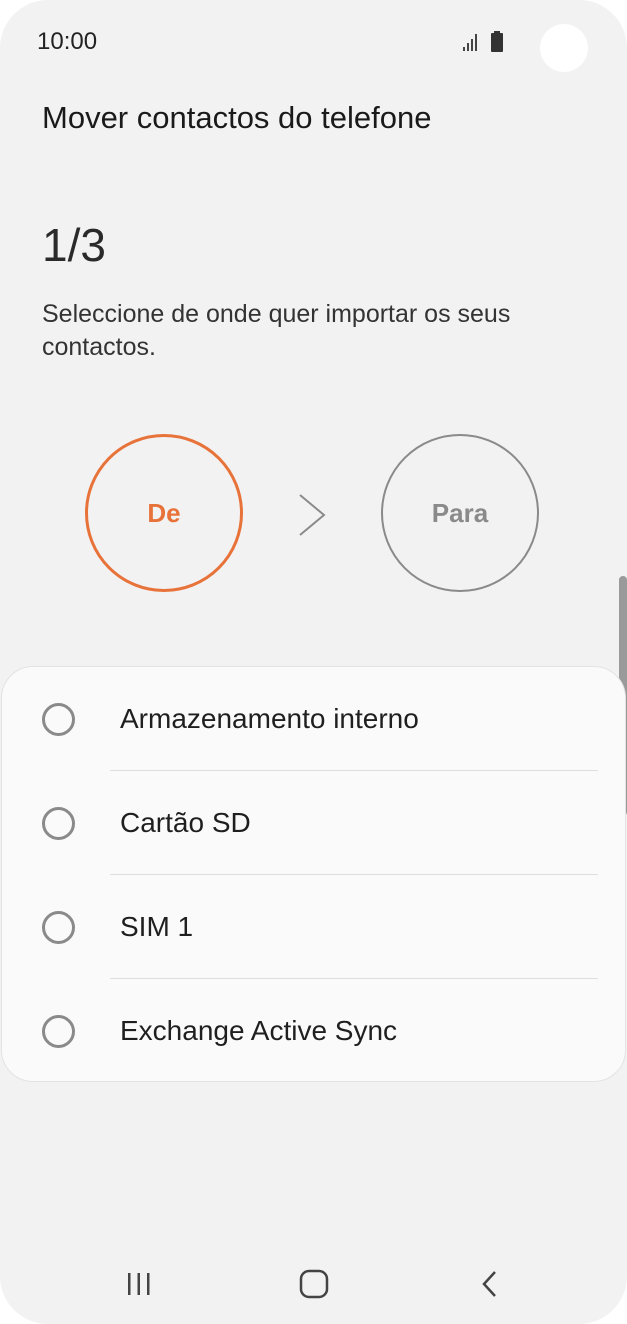  What do you see at coordinates (313, 823) in the screenshot?
I see `option-sd-card: Cartão SD` at bounding box center [313, 823].